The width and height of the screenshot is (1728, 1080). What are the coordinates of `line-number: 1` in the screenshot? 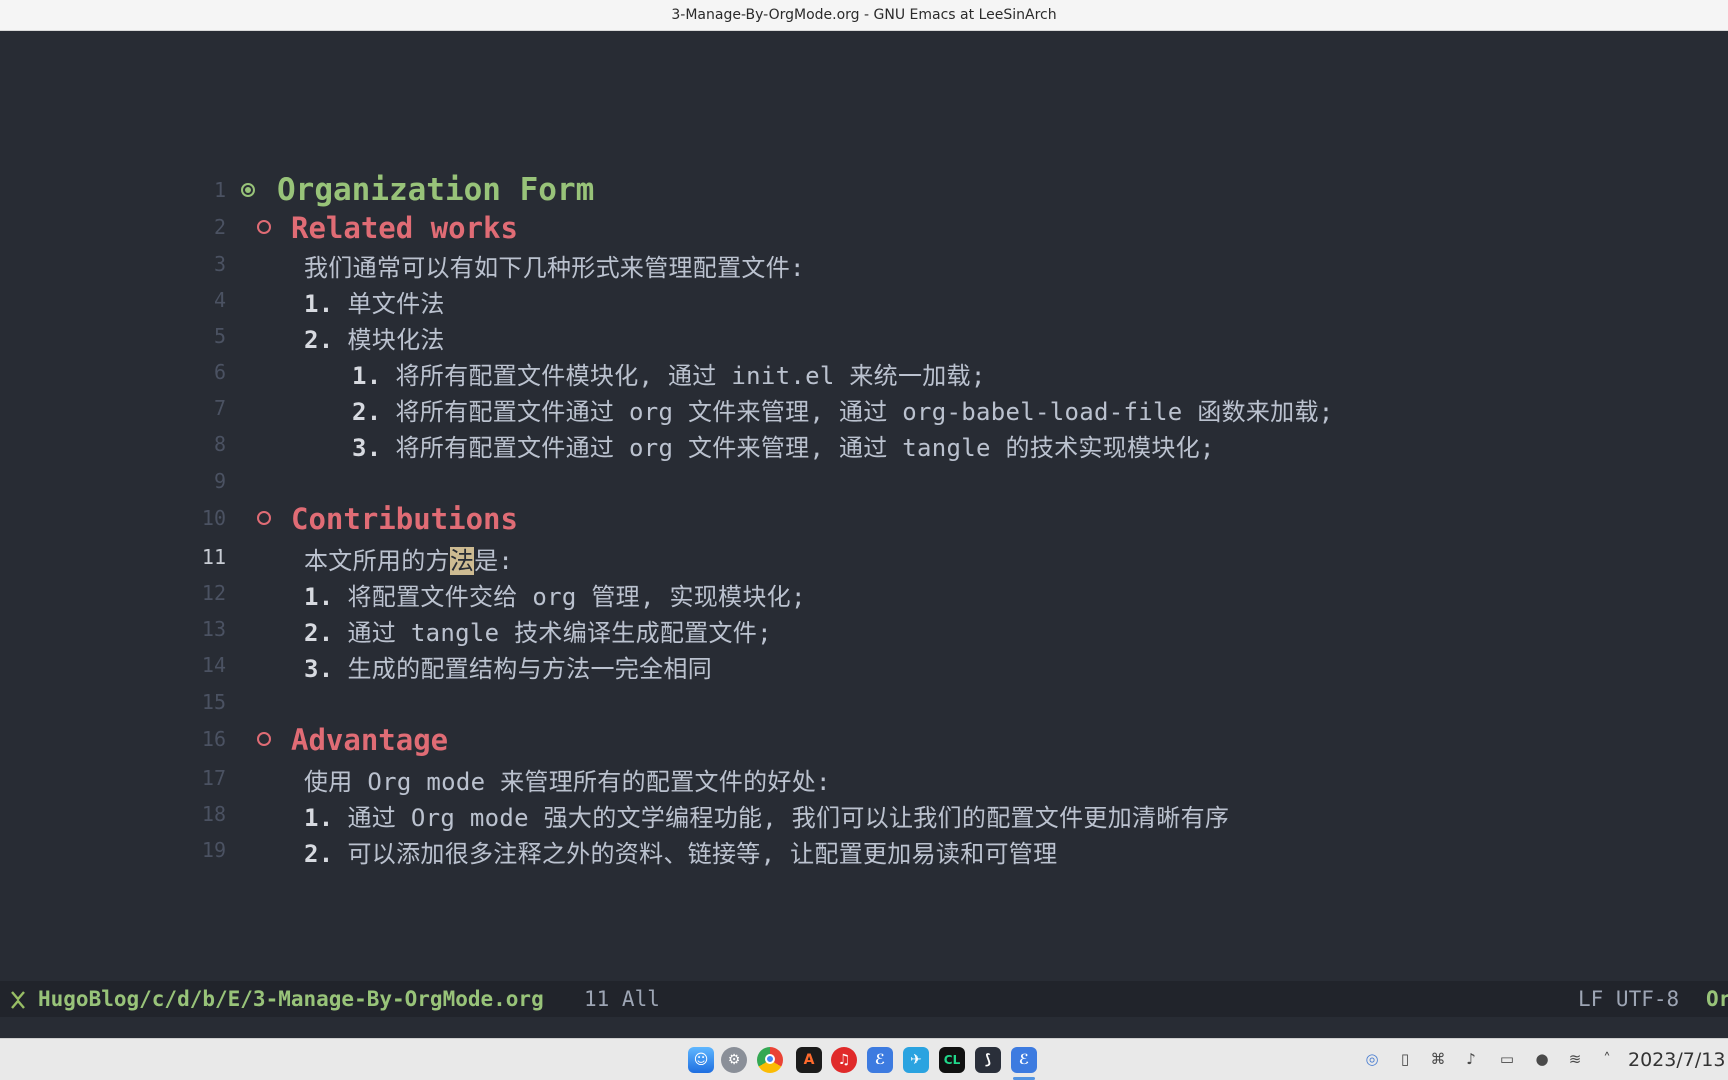 It's located at (219, 190).